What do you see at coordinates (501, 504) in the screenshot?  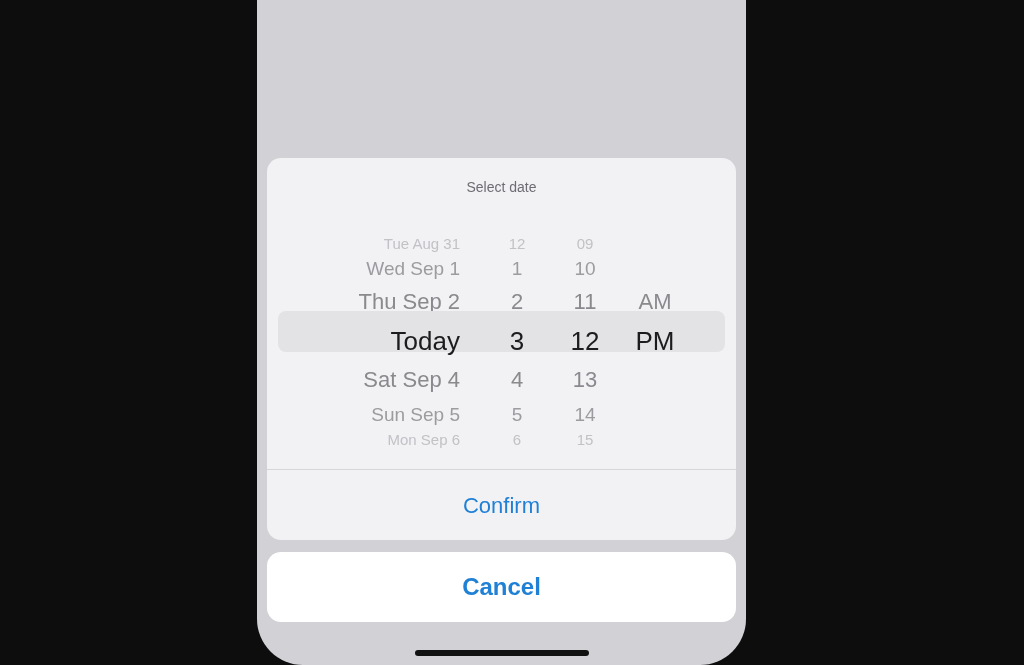 I see `confirm-button: Confirm` at bounding box center [501, 504].